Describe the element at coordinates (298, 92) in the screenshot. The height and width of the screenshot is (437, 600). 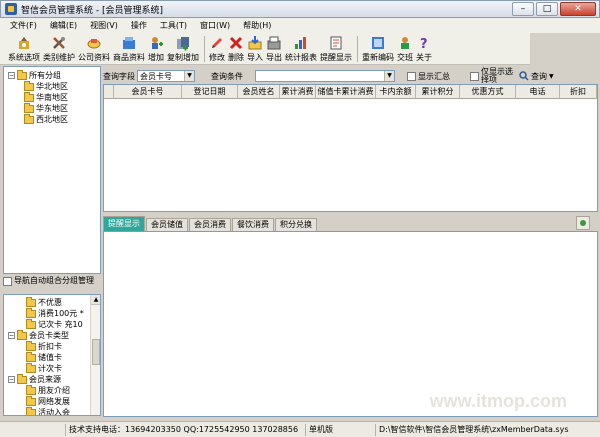
I see `column-header: 累计消费` at that location.